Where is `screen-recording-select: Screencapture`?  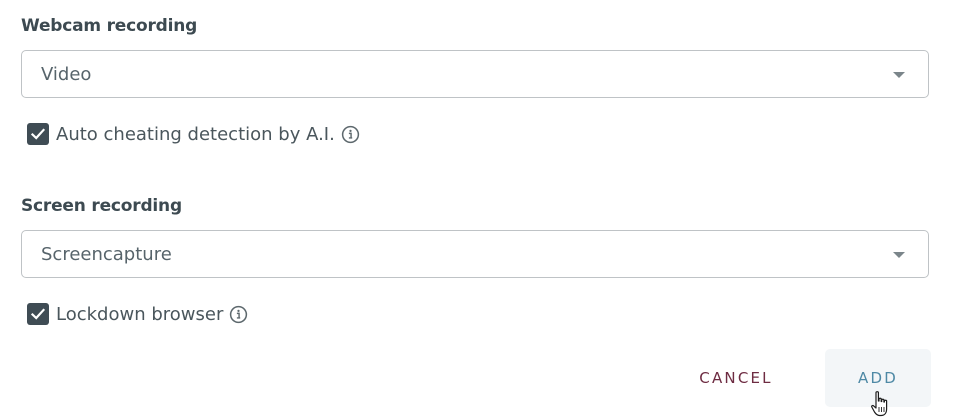 screen-recording-select: Screencapture is located at coordinates (475, 254).